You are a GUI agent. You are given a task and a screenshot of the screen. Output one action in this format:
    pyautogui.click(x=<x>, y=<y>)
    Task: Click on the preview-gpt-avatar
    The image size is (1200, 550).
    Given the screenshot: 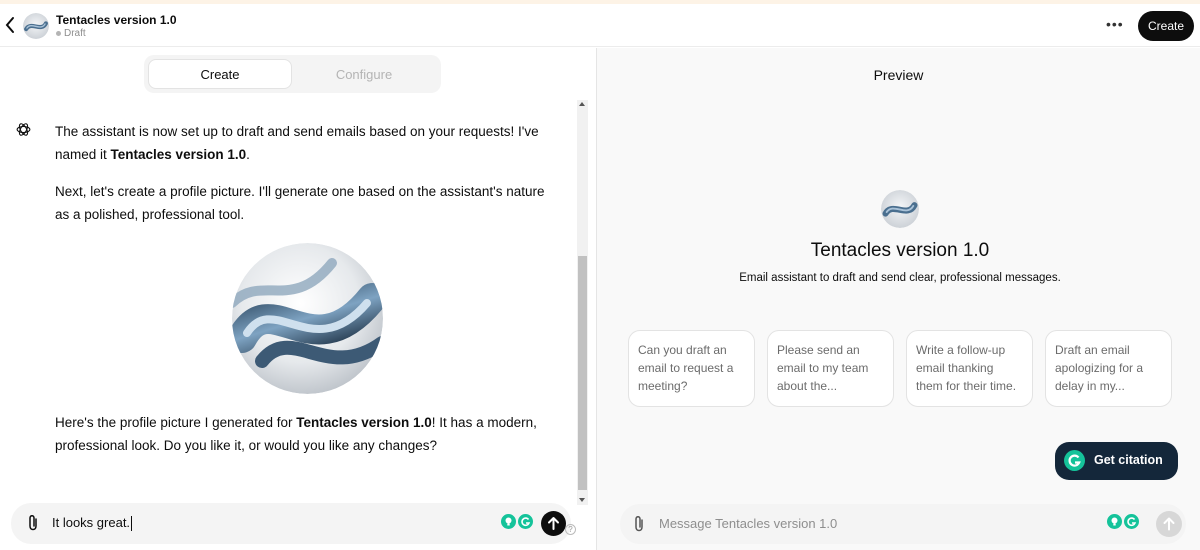 What is the action you would take?
    pyautogui.click(x=900, y=209)
    